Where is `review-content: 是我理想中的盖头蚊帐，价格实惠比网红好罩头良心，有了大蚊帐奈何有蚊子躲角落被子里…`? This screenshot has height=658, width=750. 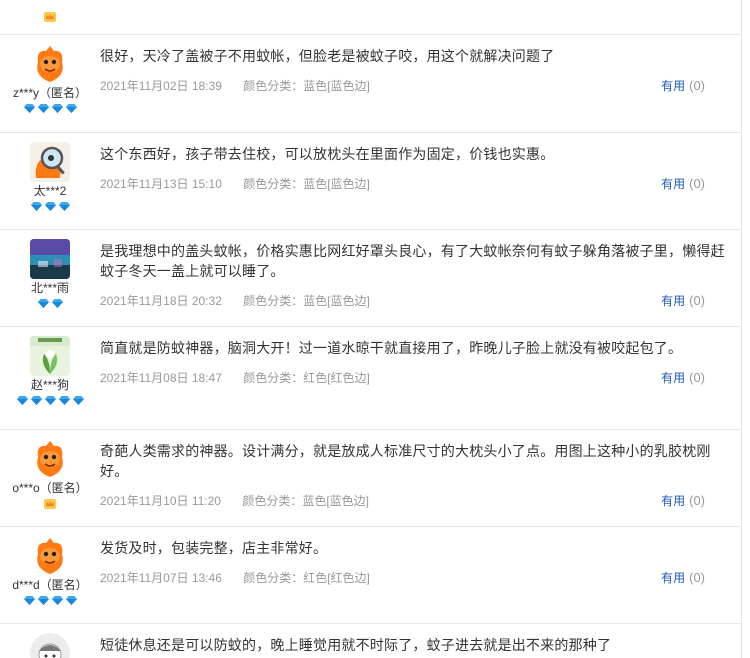
review-content: 是我理想中的盖头蚊帐，价格实惠比网红好罩头良心，有了大蚊帐奈何有蚊子躲角落被子里… is located at coordinates (420, 270).